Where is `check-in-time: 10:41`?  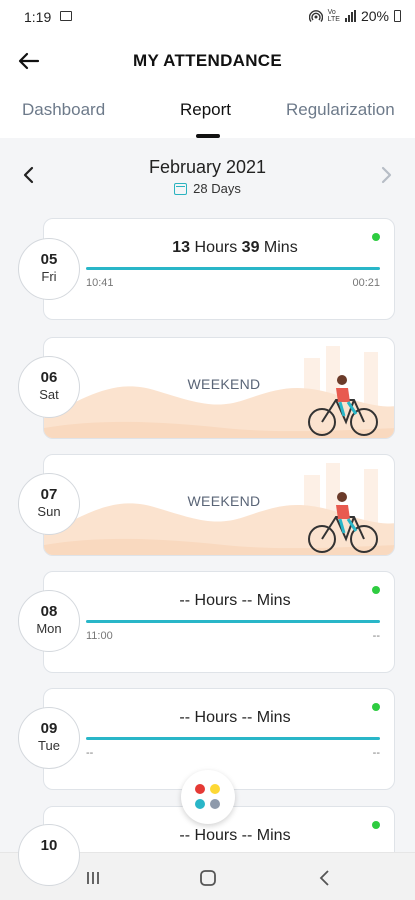
check-in-time: 10:41 is located at coordinates (100, 283).